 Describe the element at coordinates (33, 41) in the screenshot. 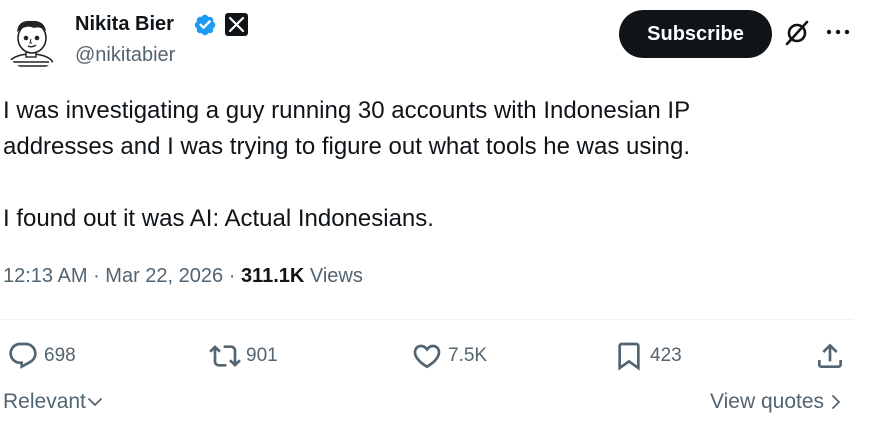

I see `avatar` at that location.